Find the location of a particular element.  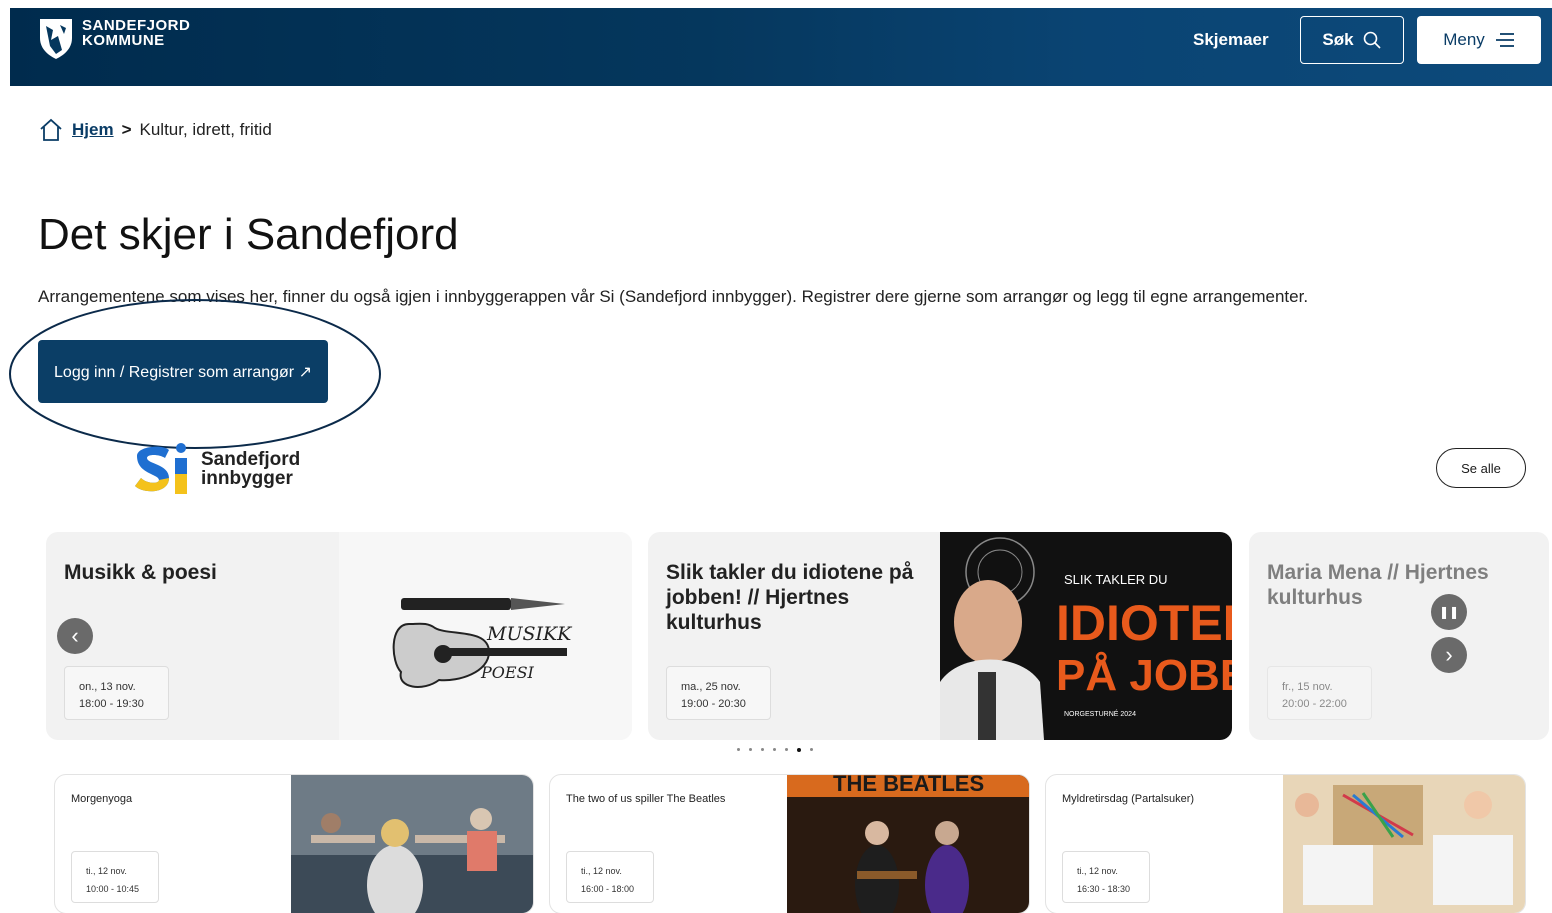

event-time: 18:00 - 19:30 is located at coordinates (111, 704).